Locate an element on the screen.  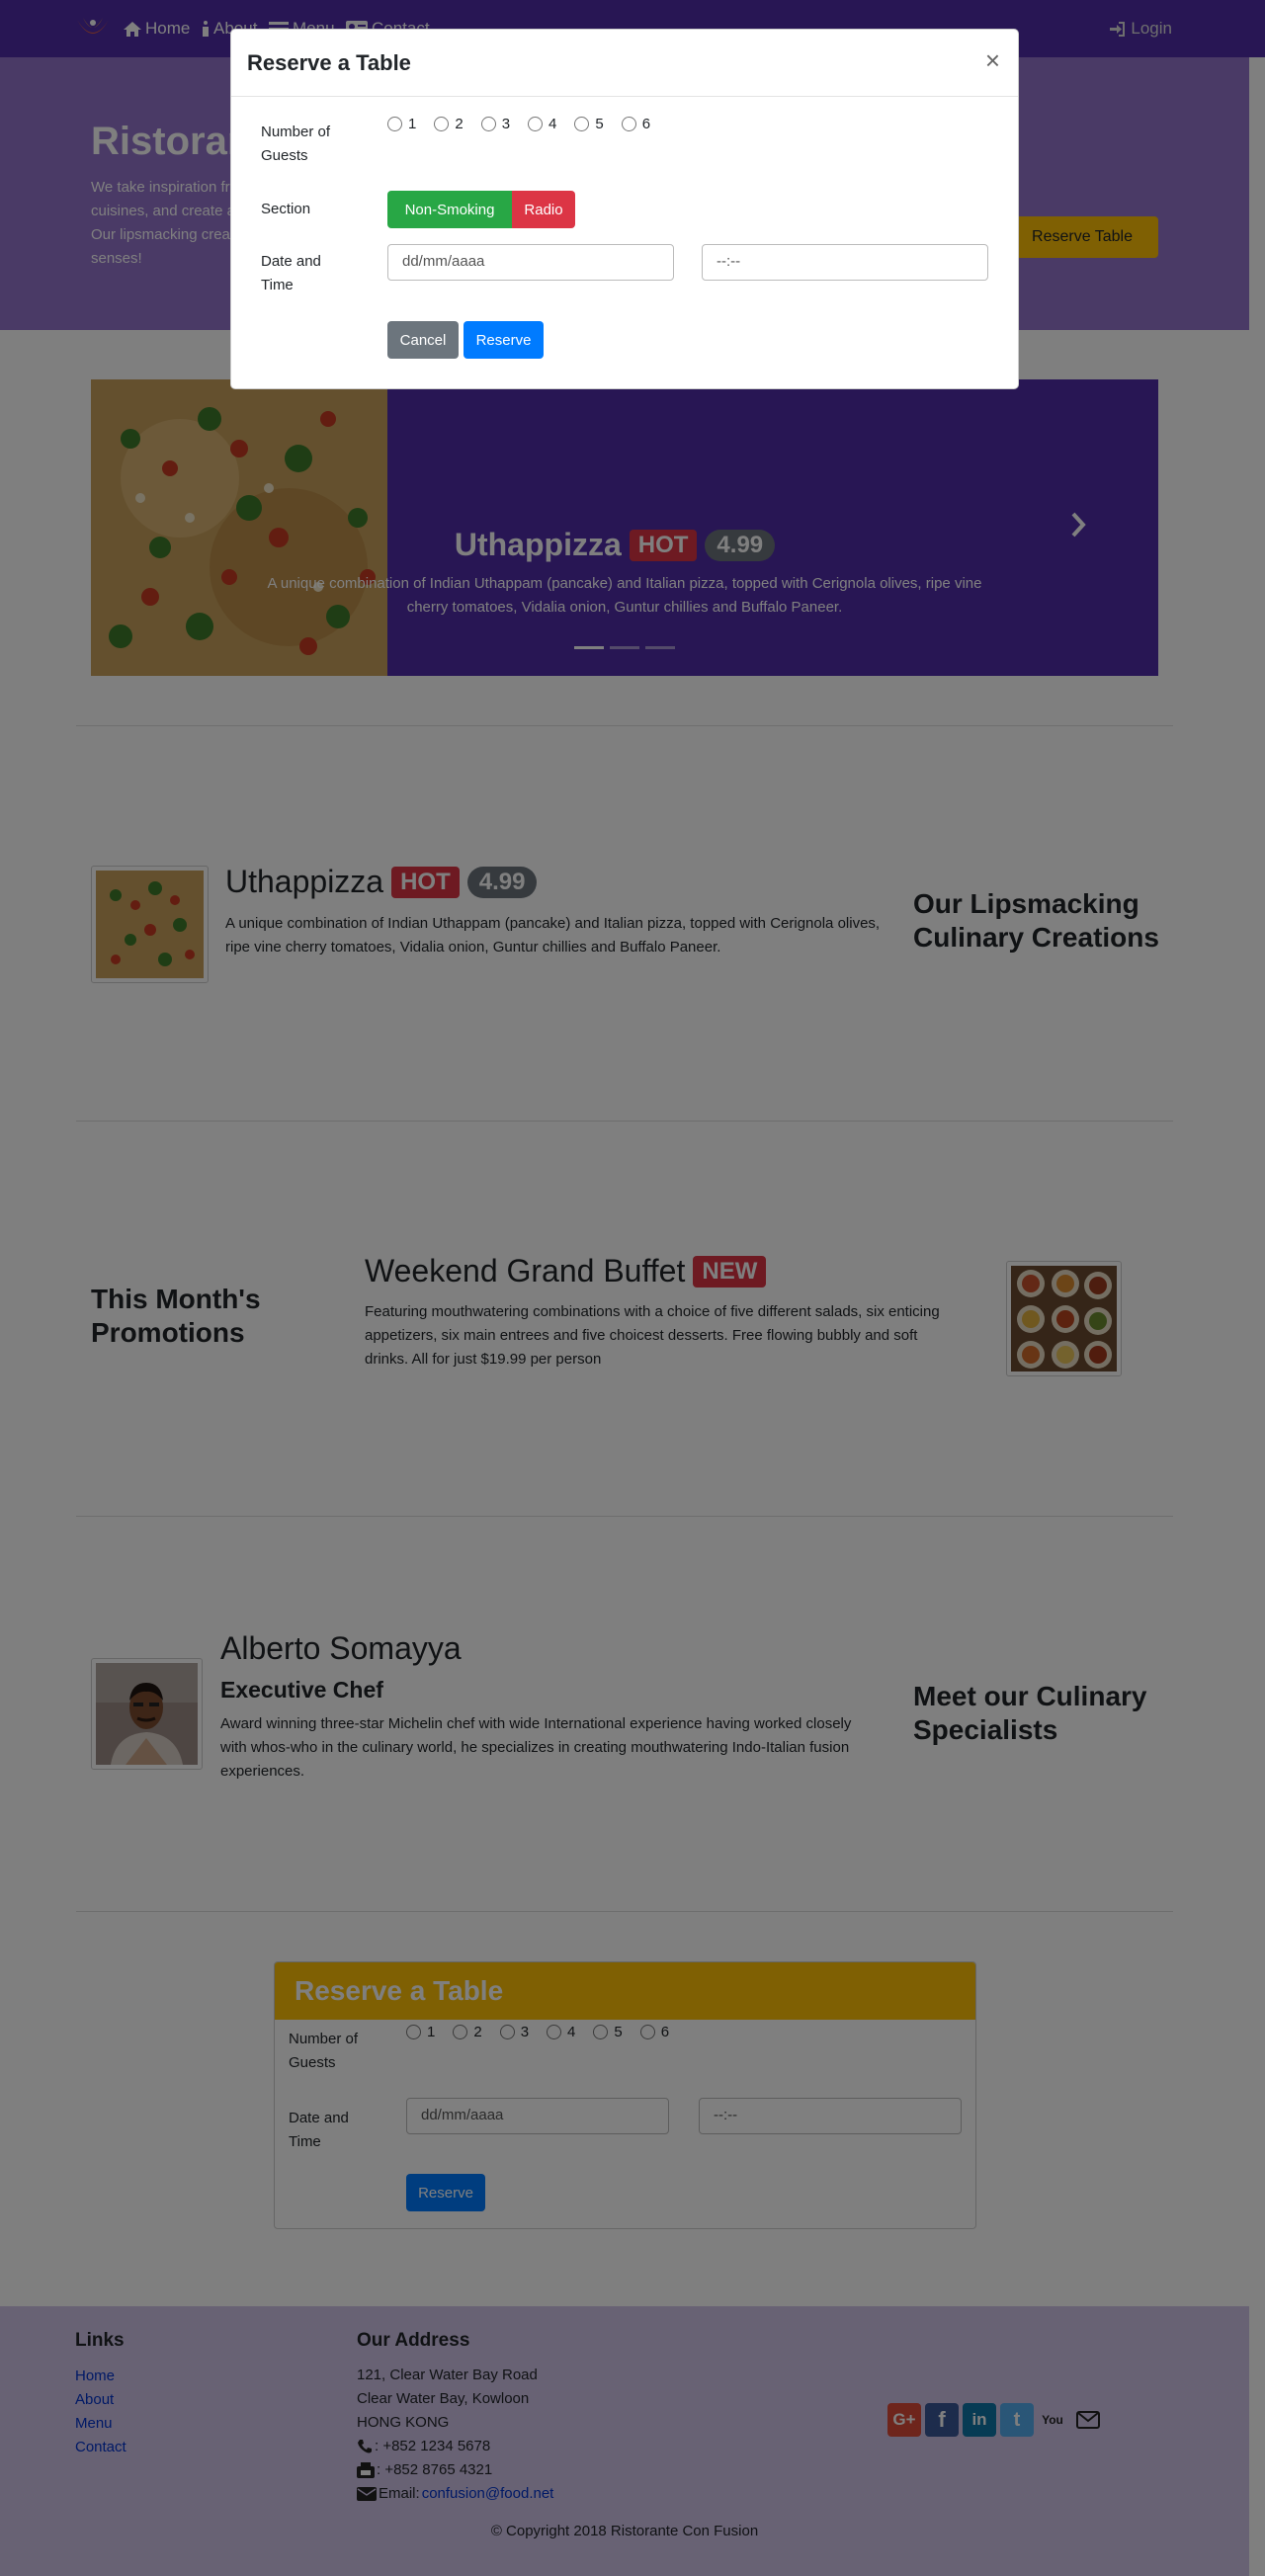
modal-title: Reserve a Table is located at coordinates (329, 62).